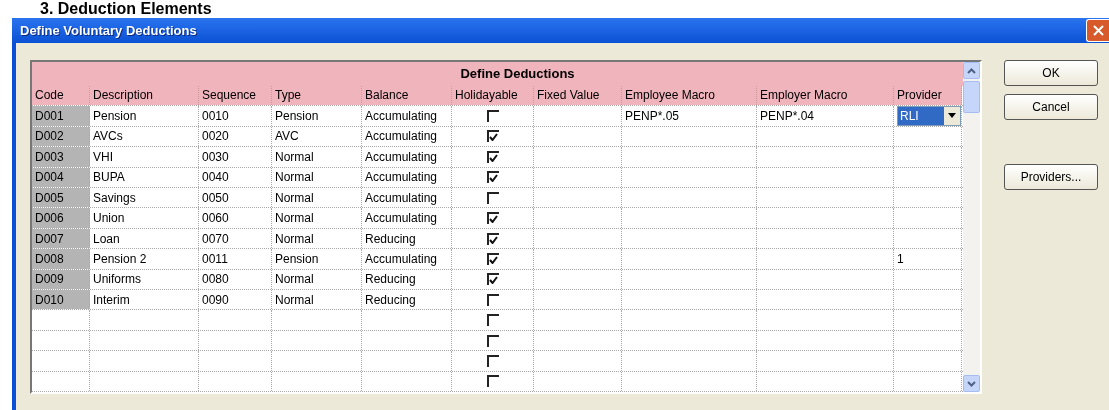  What do you see at coordinates (317, 136) in the screenshot?
I see `table-cell: AVC` at bounding box center [317, 136].